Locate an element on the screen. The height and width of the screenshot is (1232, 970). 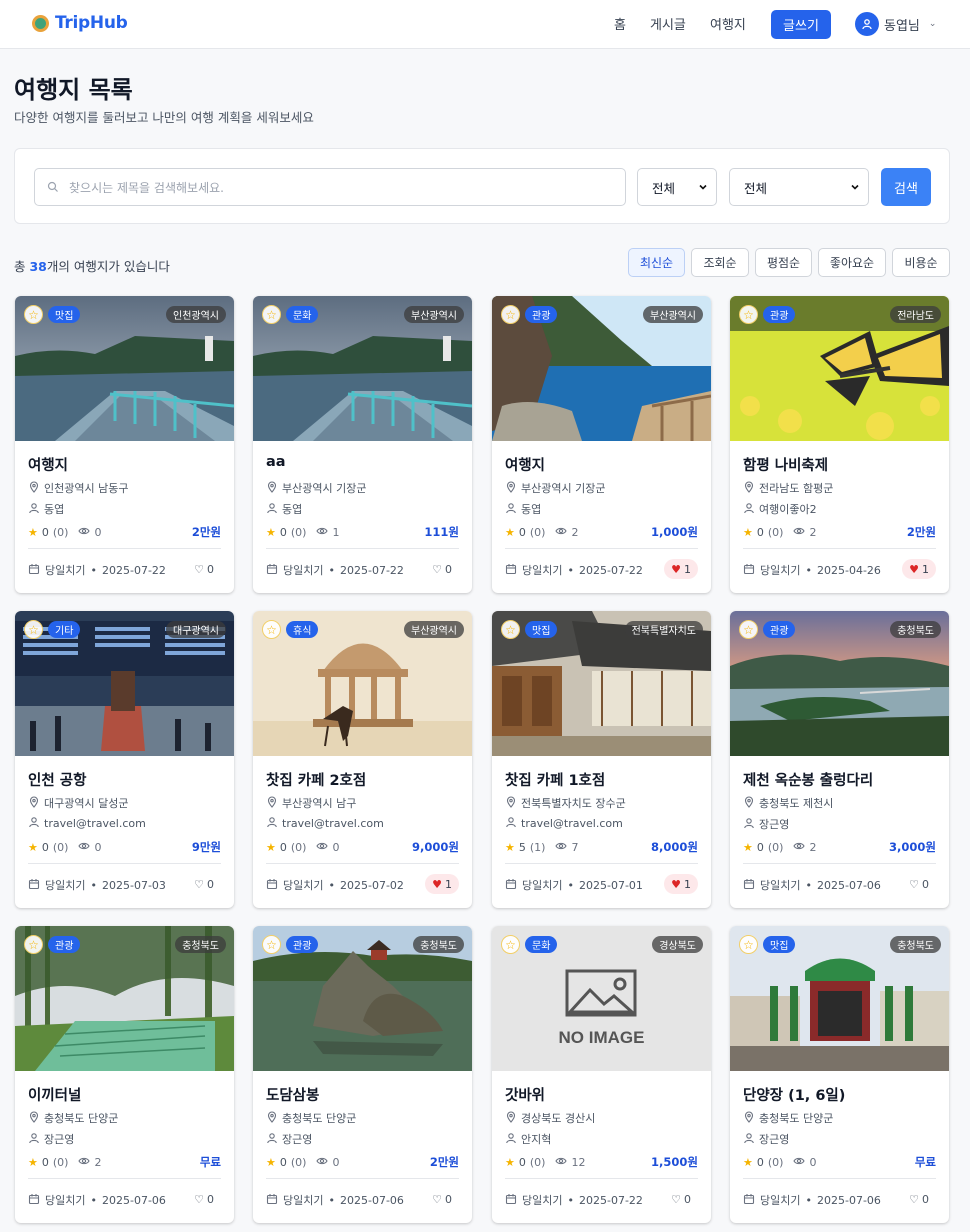
card-title: 찻집 카페 2호점 is located at coordinates (316, 779).